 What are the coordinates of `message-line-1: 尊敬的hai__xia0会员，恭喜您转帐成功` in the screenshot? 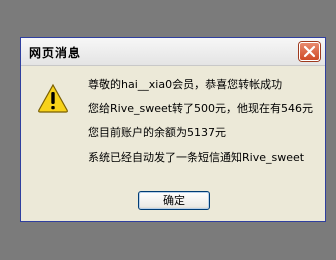 It's located at (185, 84).